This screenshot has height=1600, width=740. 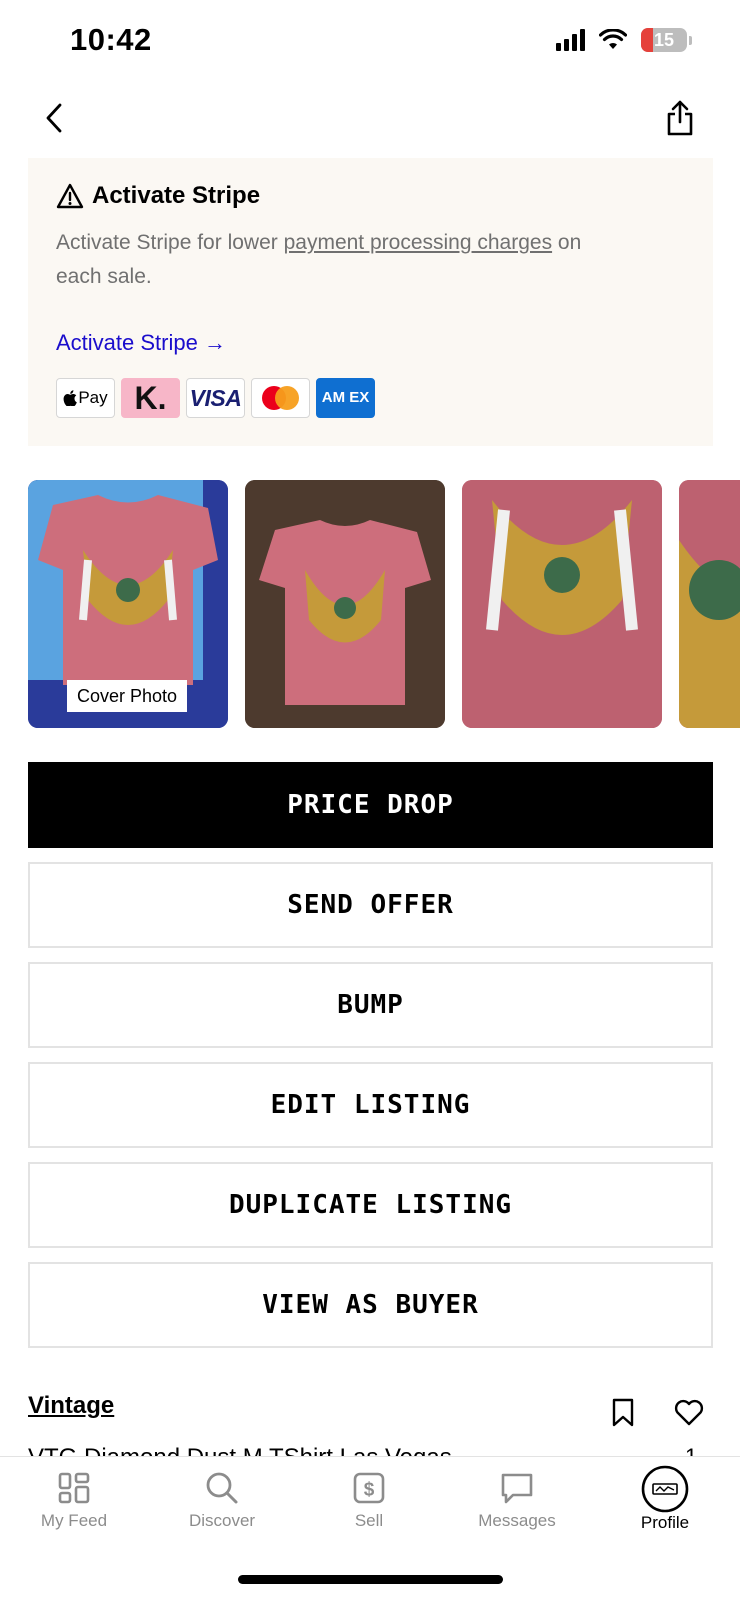 What do you see at coordinates (141, 343) in the screenshot?
I see `activate-stripe-link: Activate Stripe →` at bounding box center [141, 343].